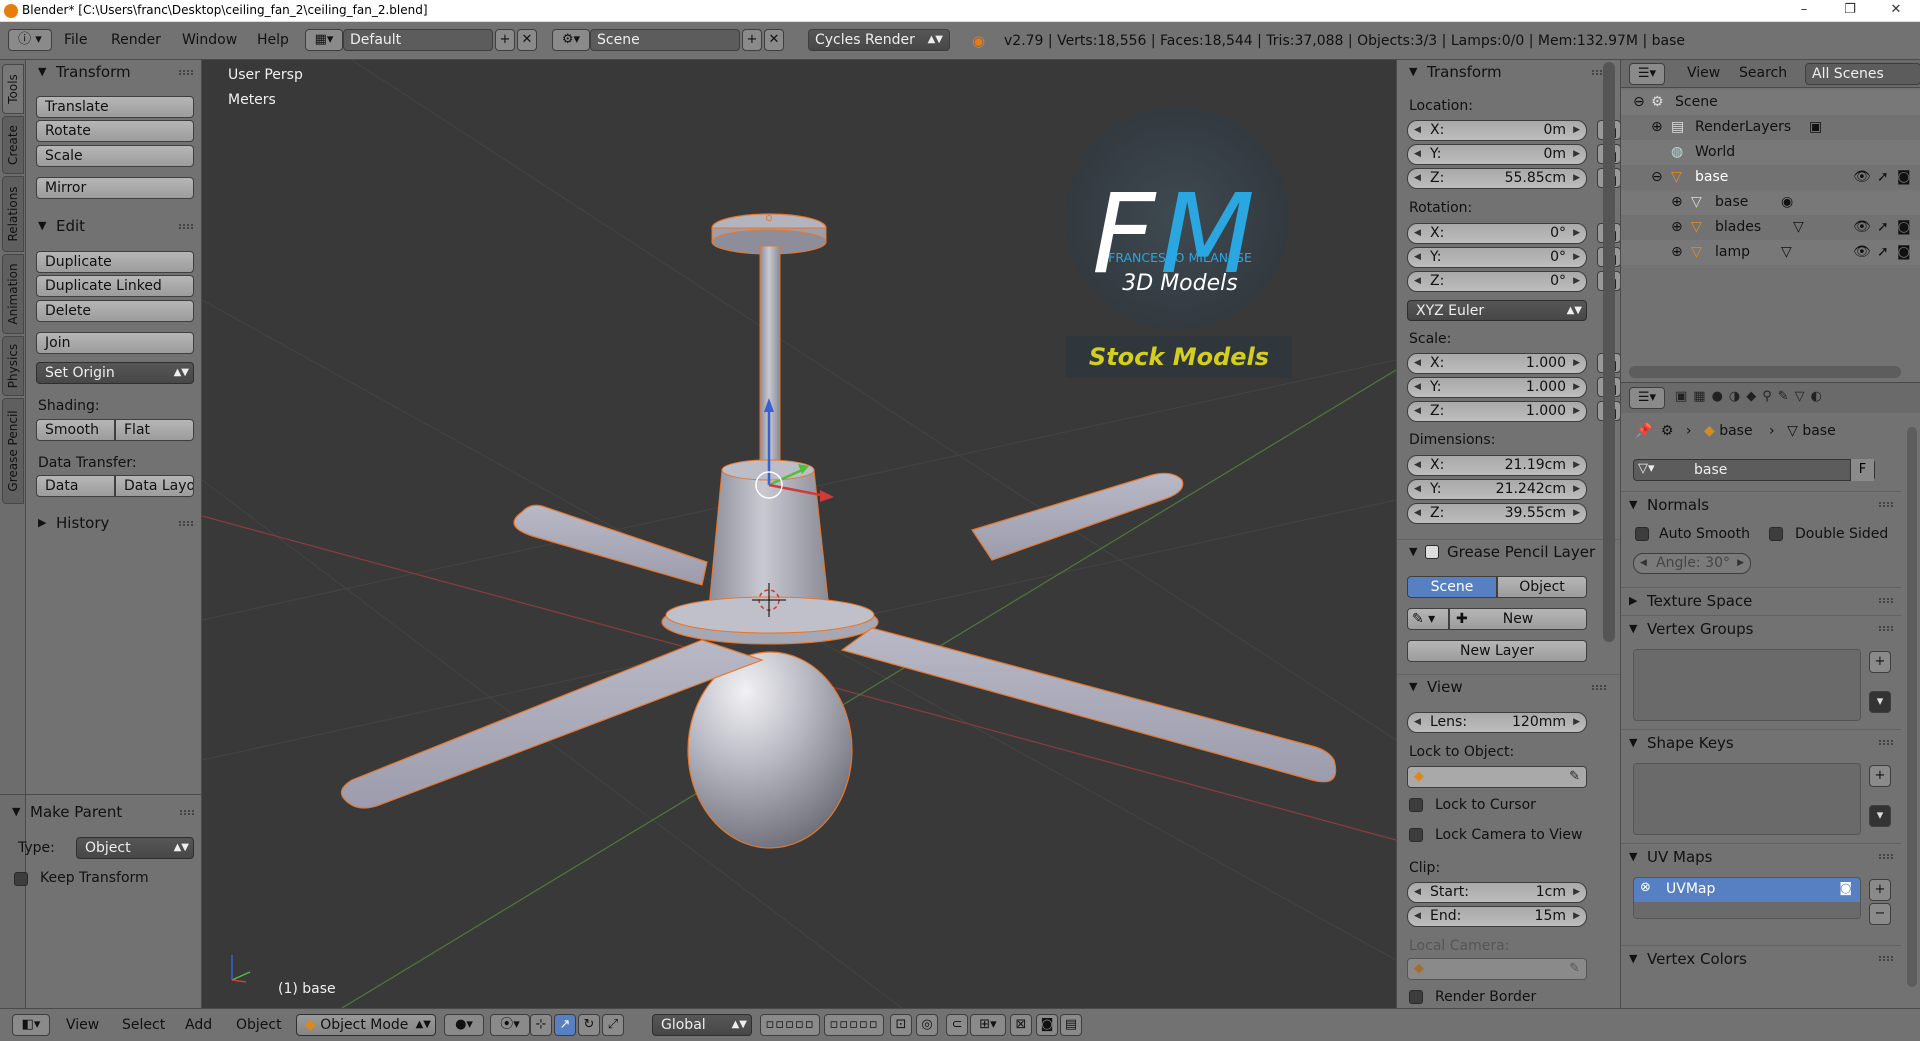  What do you see at coordinates (1497, 969) in the screenshot?
I see `local-camera-field: ◆ ✎` at bounding box center [1497, 969].